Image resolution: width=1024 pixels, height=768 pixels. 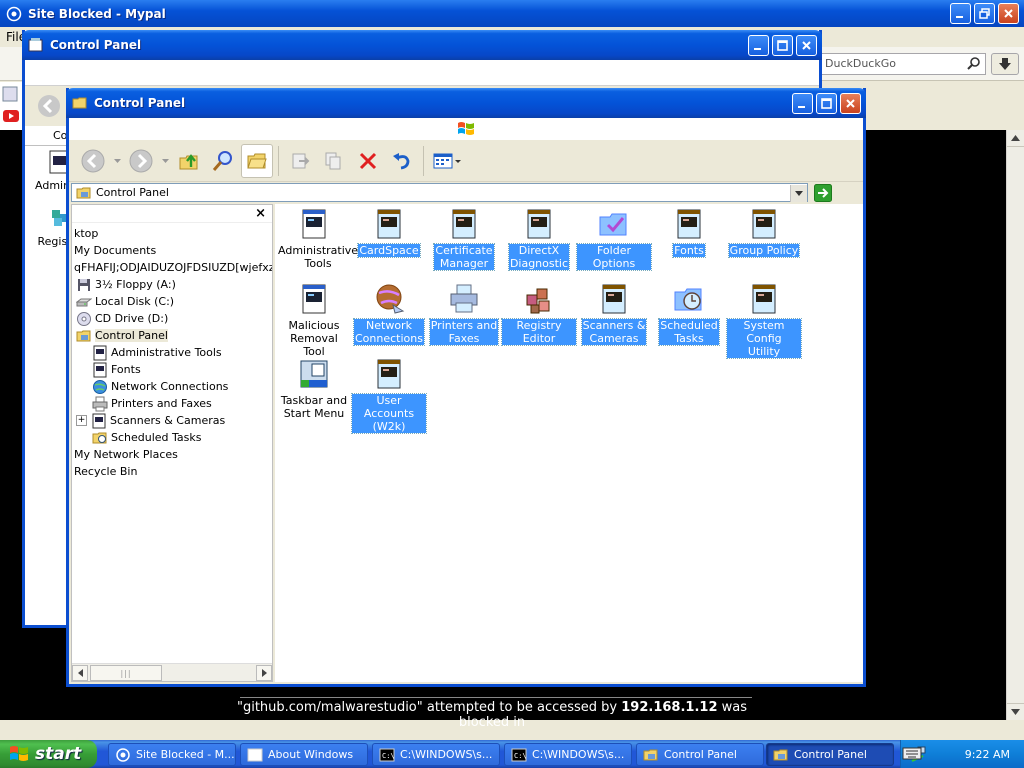 I want to click on control-panel-applet: Network Connections, so click(x=389, y=314).